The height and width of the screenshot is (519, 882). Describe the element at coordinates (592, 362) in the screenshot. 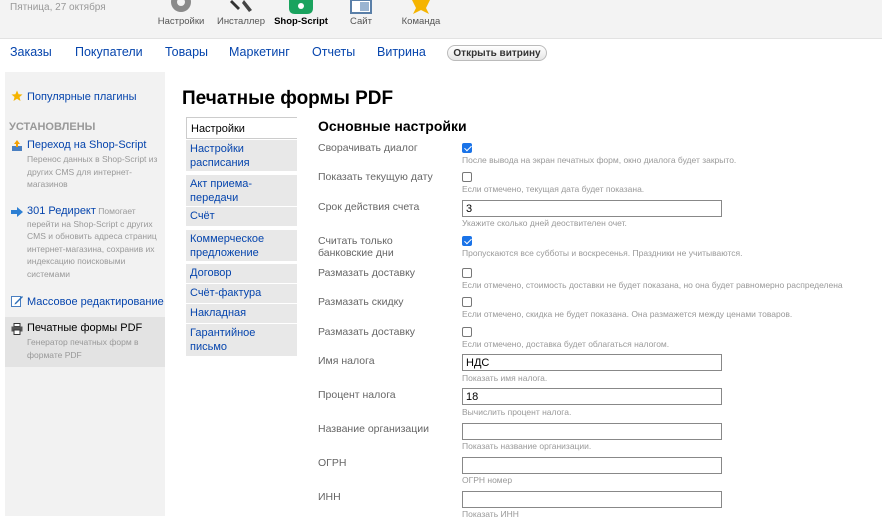

I see `tax-name-input` at that location.